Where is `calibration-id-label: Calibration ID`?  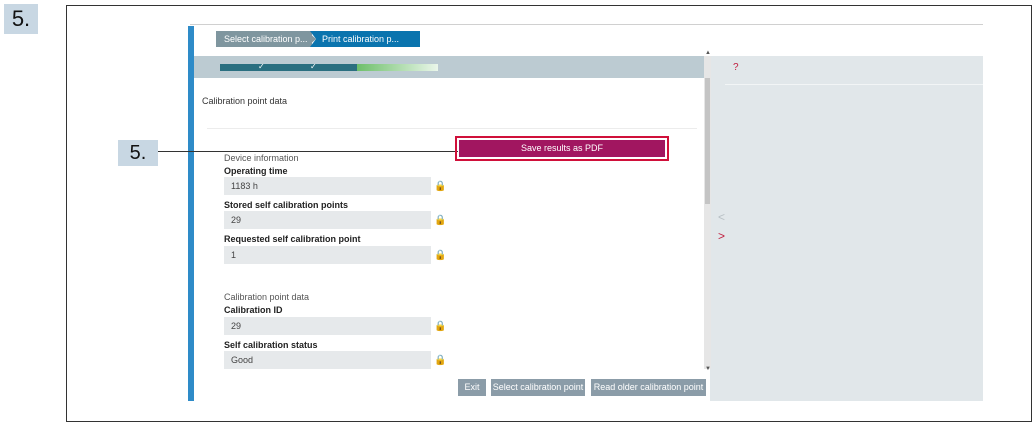 calibration-id-label: Calibration ID is located at coordinates (253, 310).